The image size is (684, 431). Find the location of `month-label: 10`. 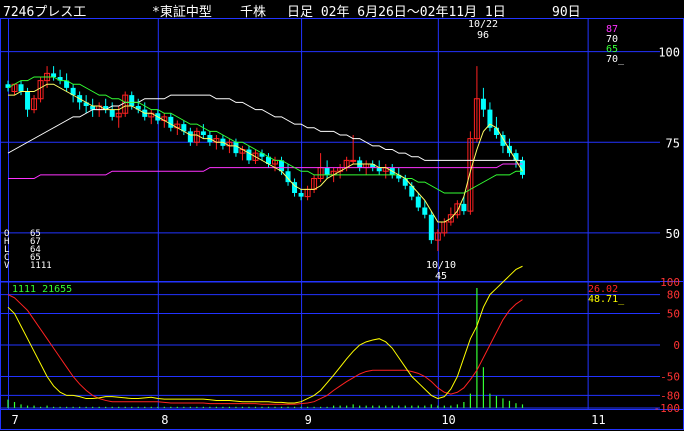

month-label: 10 is located at coordinates (448, 420).